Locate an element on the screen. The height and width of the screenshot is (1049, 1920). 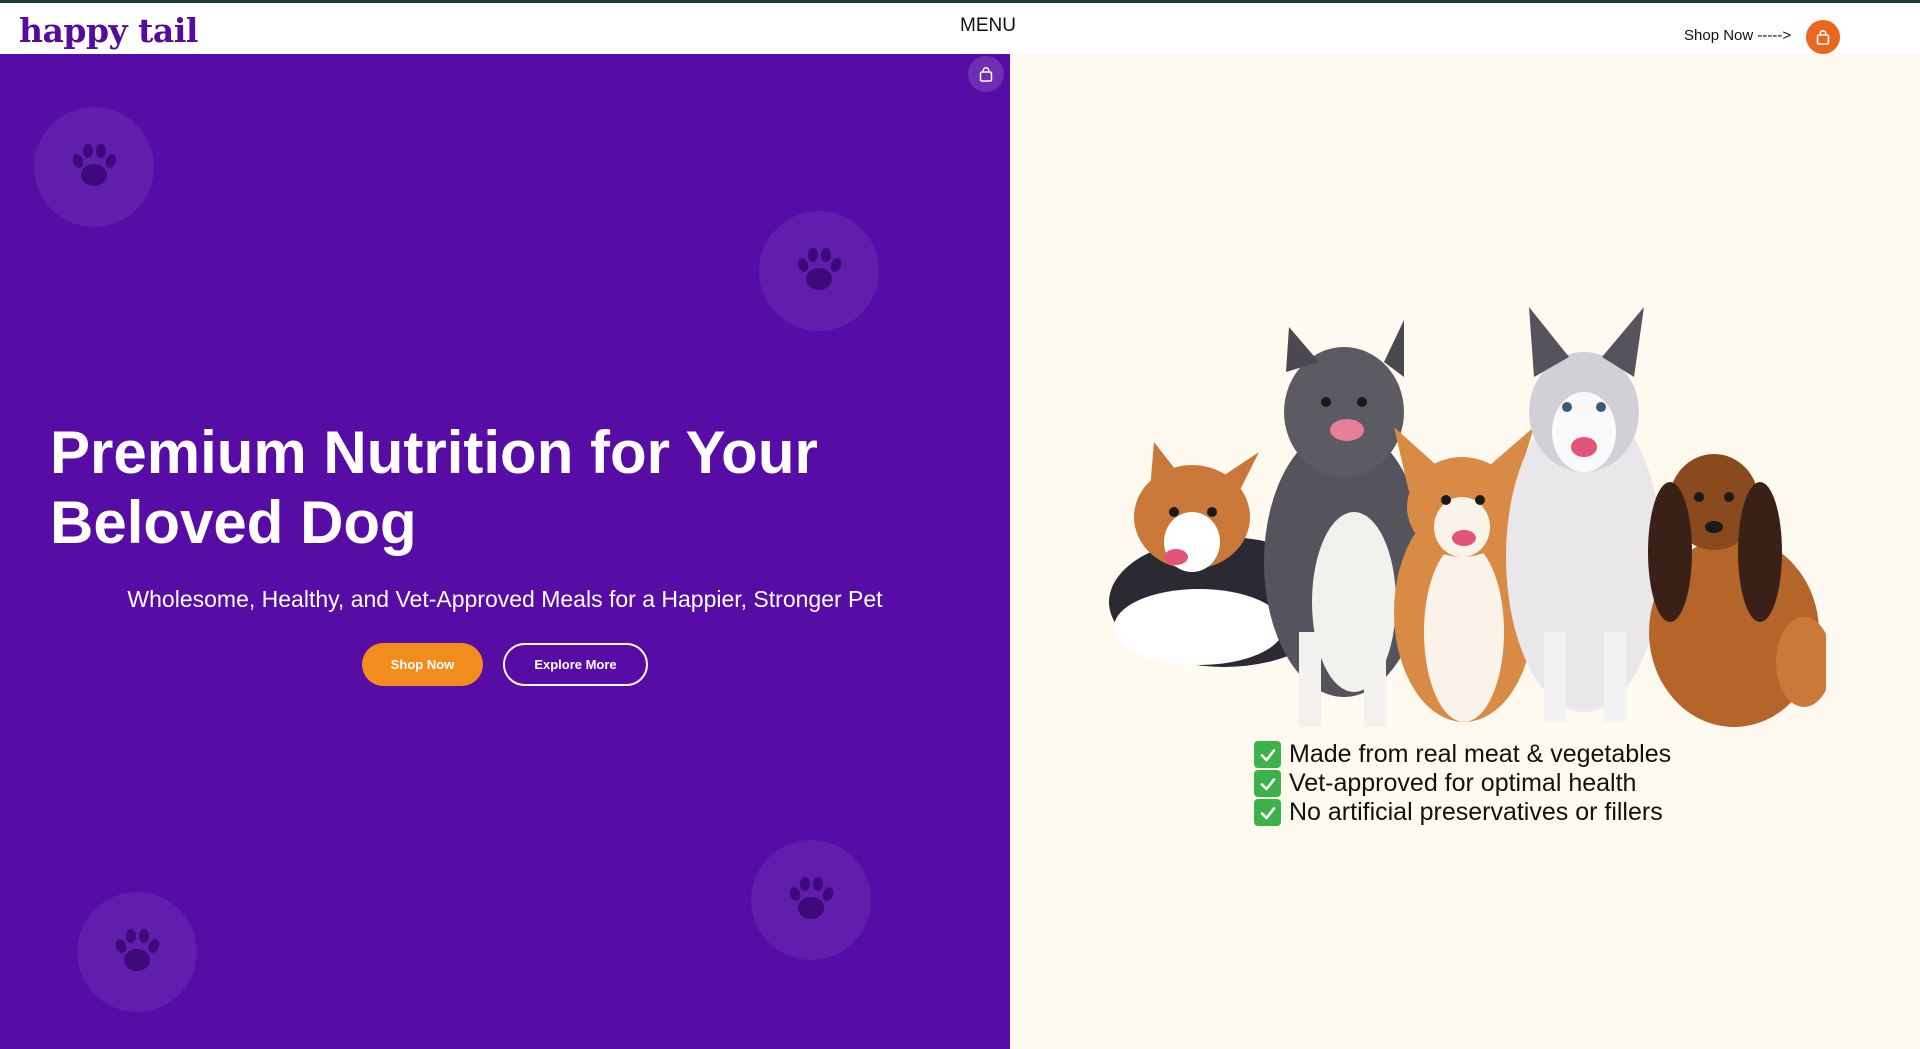
feature-text: No artificial preservatives or fillers is located at coordinates (1476, 812).